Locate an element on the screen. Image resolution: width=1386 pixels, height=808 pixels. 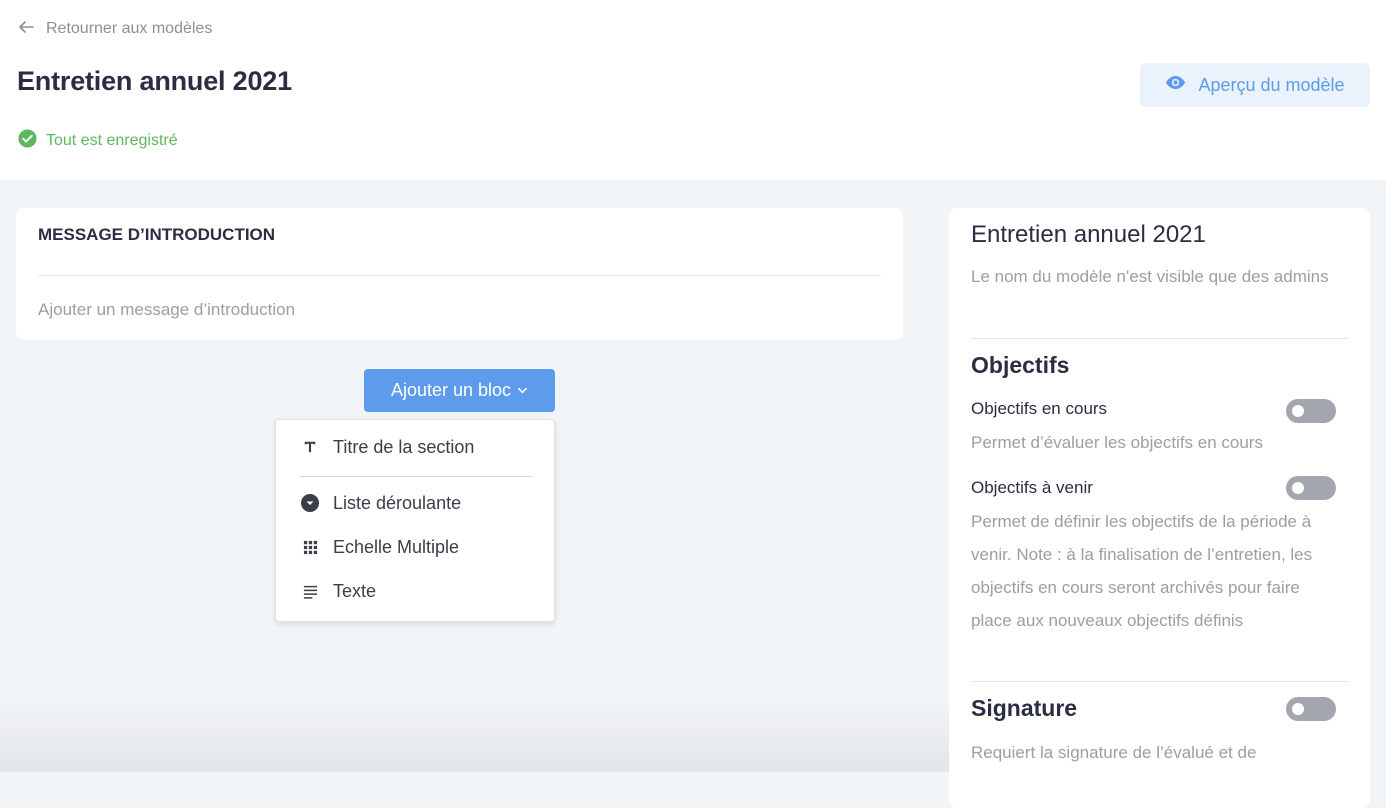
menu-item-text: Texte is located at coordinates (338, 591).